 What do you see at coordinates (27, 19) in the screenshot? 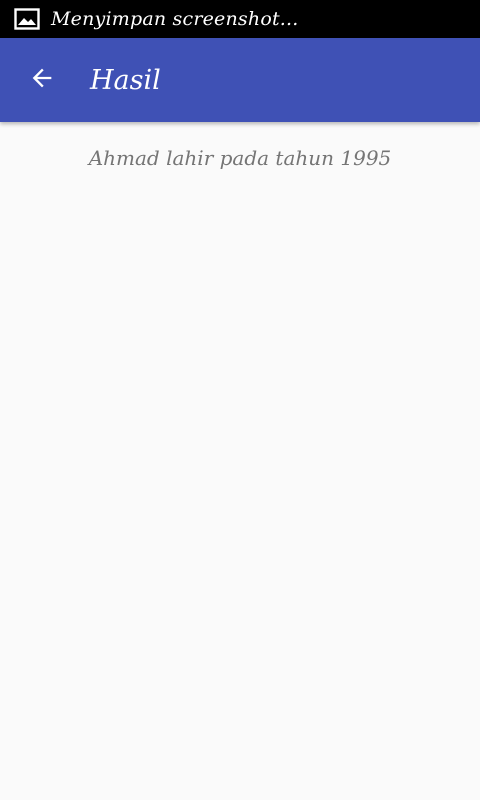
I see `image-icon` at bounding box center [27, 19].